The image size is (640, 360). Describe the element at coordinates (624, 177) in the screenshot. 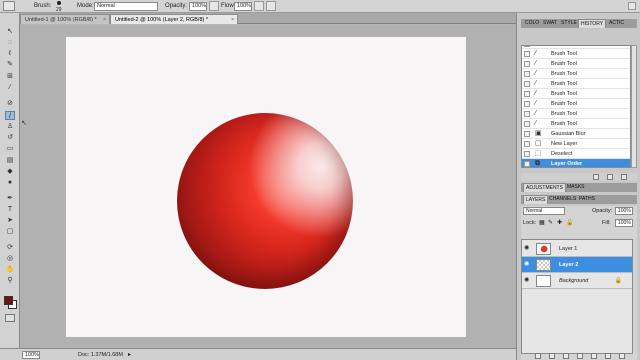

I see `delete-state-icon` at that location.